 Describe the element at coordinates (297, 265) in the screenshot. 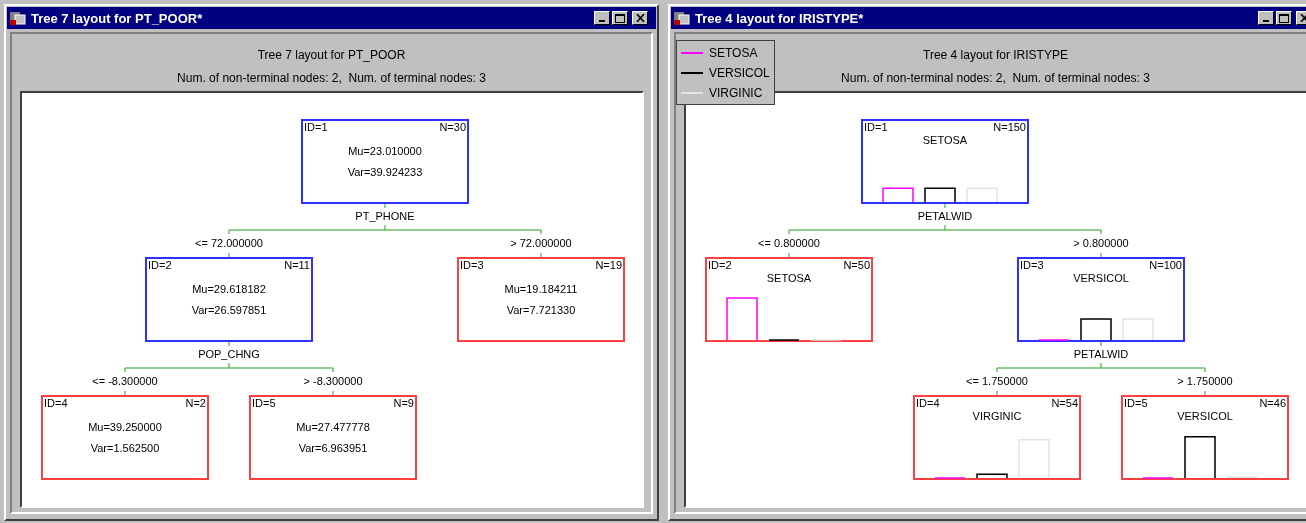

I see `node-count-label: N=11` at that location.